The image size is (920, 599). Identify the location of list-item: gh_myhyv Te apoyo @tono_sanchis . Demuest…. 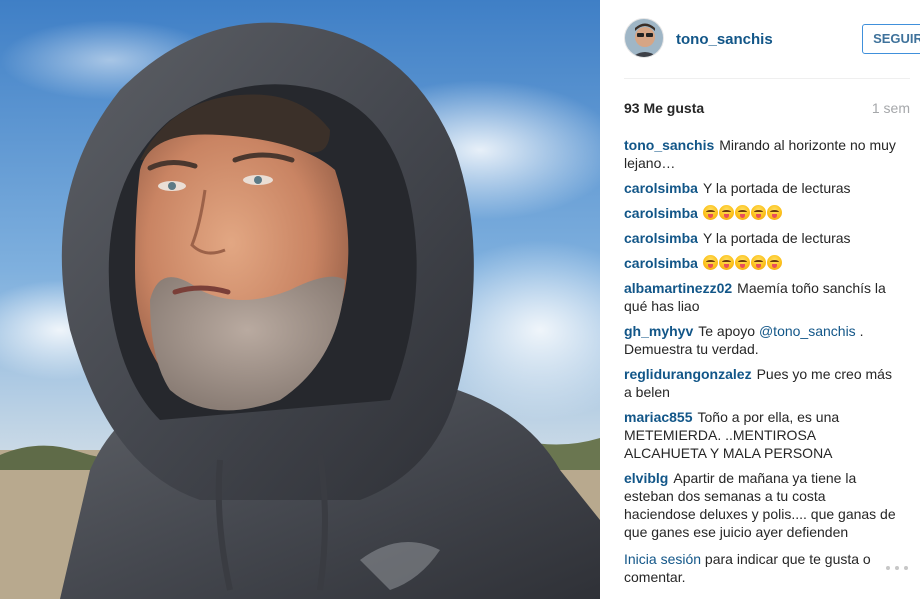
(762, 340).